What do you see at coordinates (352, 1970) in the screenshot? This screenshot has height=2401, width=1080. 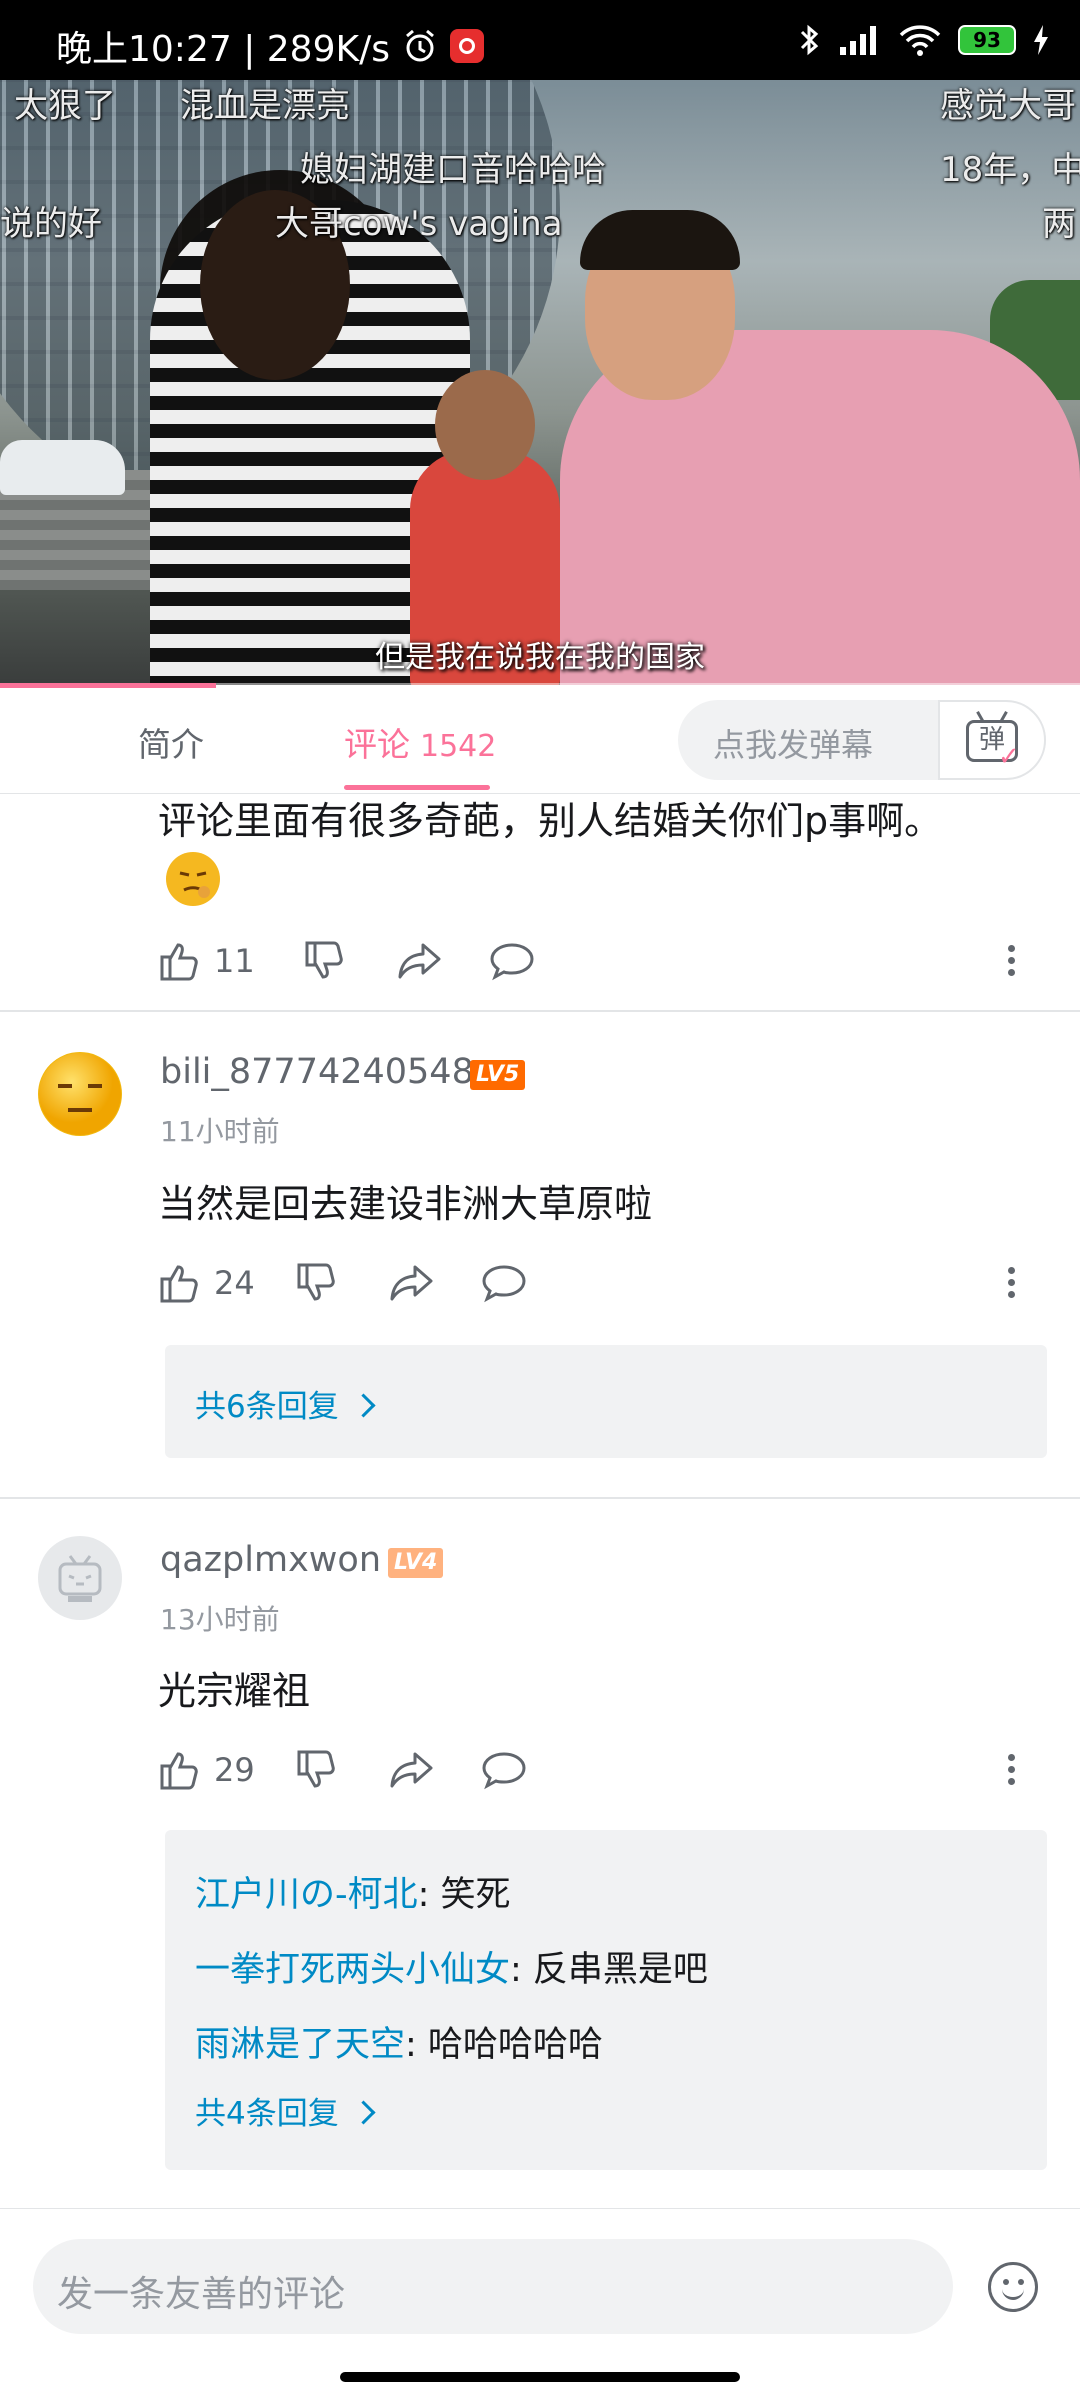 I see `reply-username: 一拳打死两头小仙女` at bounding box center [352, 1970].